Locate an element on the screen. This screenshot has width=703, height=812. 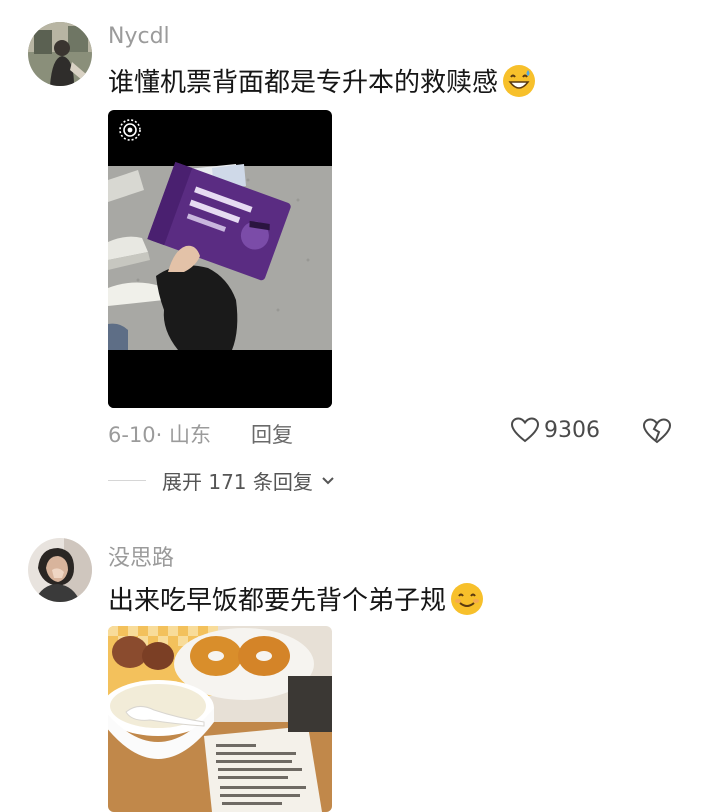
comment-text-content: 出来吃早饭都要先背个弟子规 is located at coordinates (277, 601).